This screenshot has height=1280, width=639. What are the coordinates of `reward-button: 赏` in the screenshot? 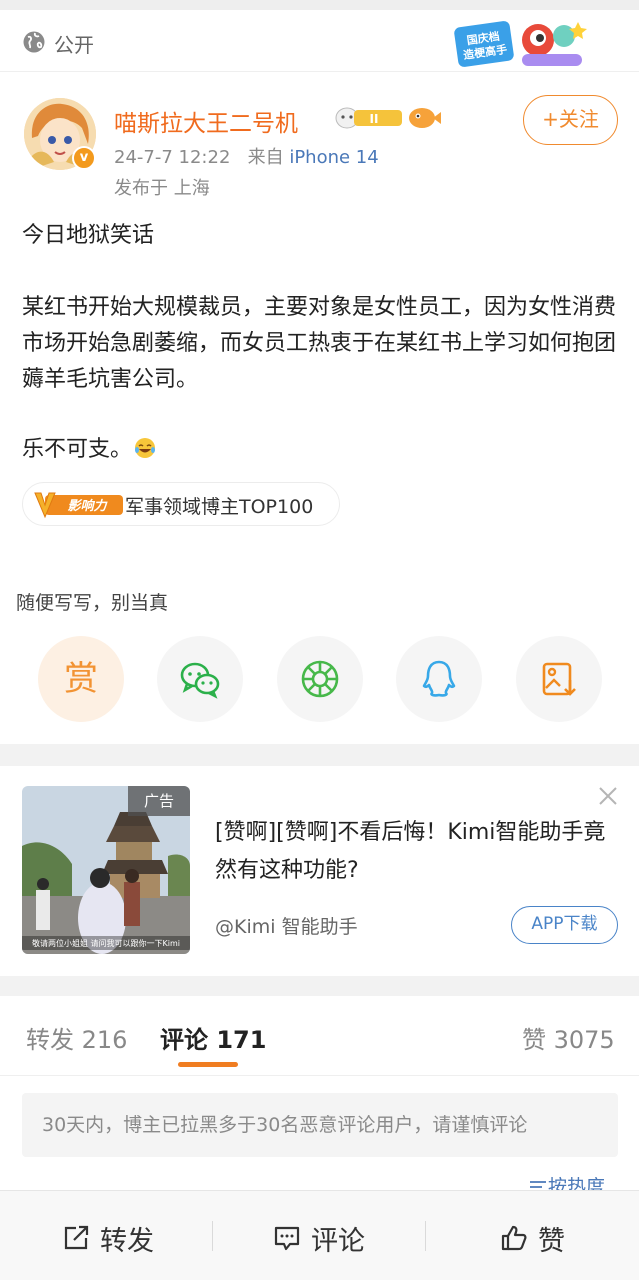 It's located at (81, 679).